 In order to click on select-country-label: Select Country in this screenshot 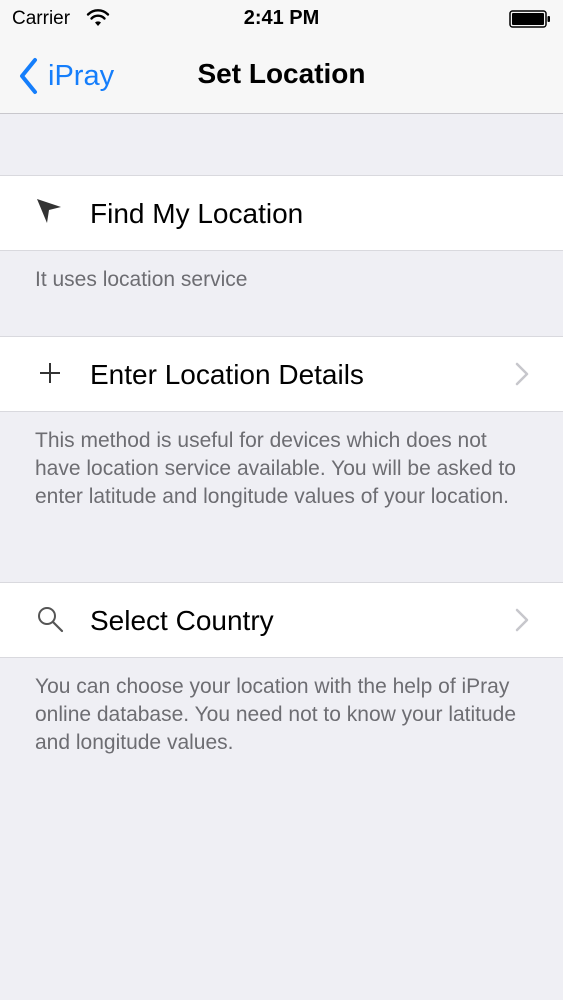, I will do `click(182, 620)`.